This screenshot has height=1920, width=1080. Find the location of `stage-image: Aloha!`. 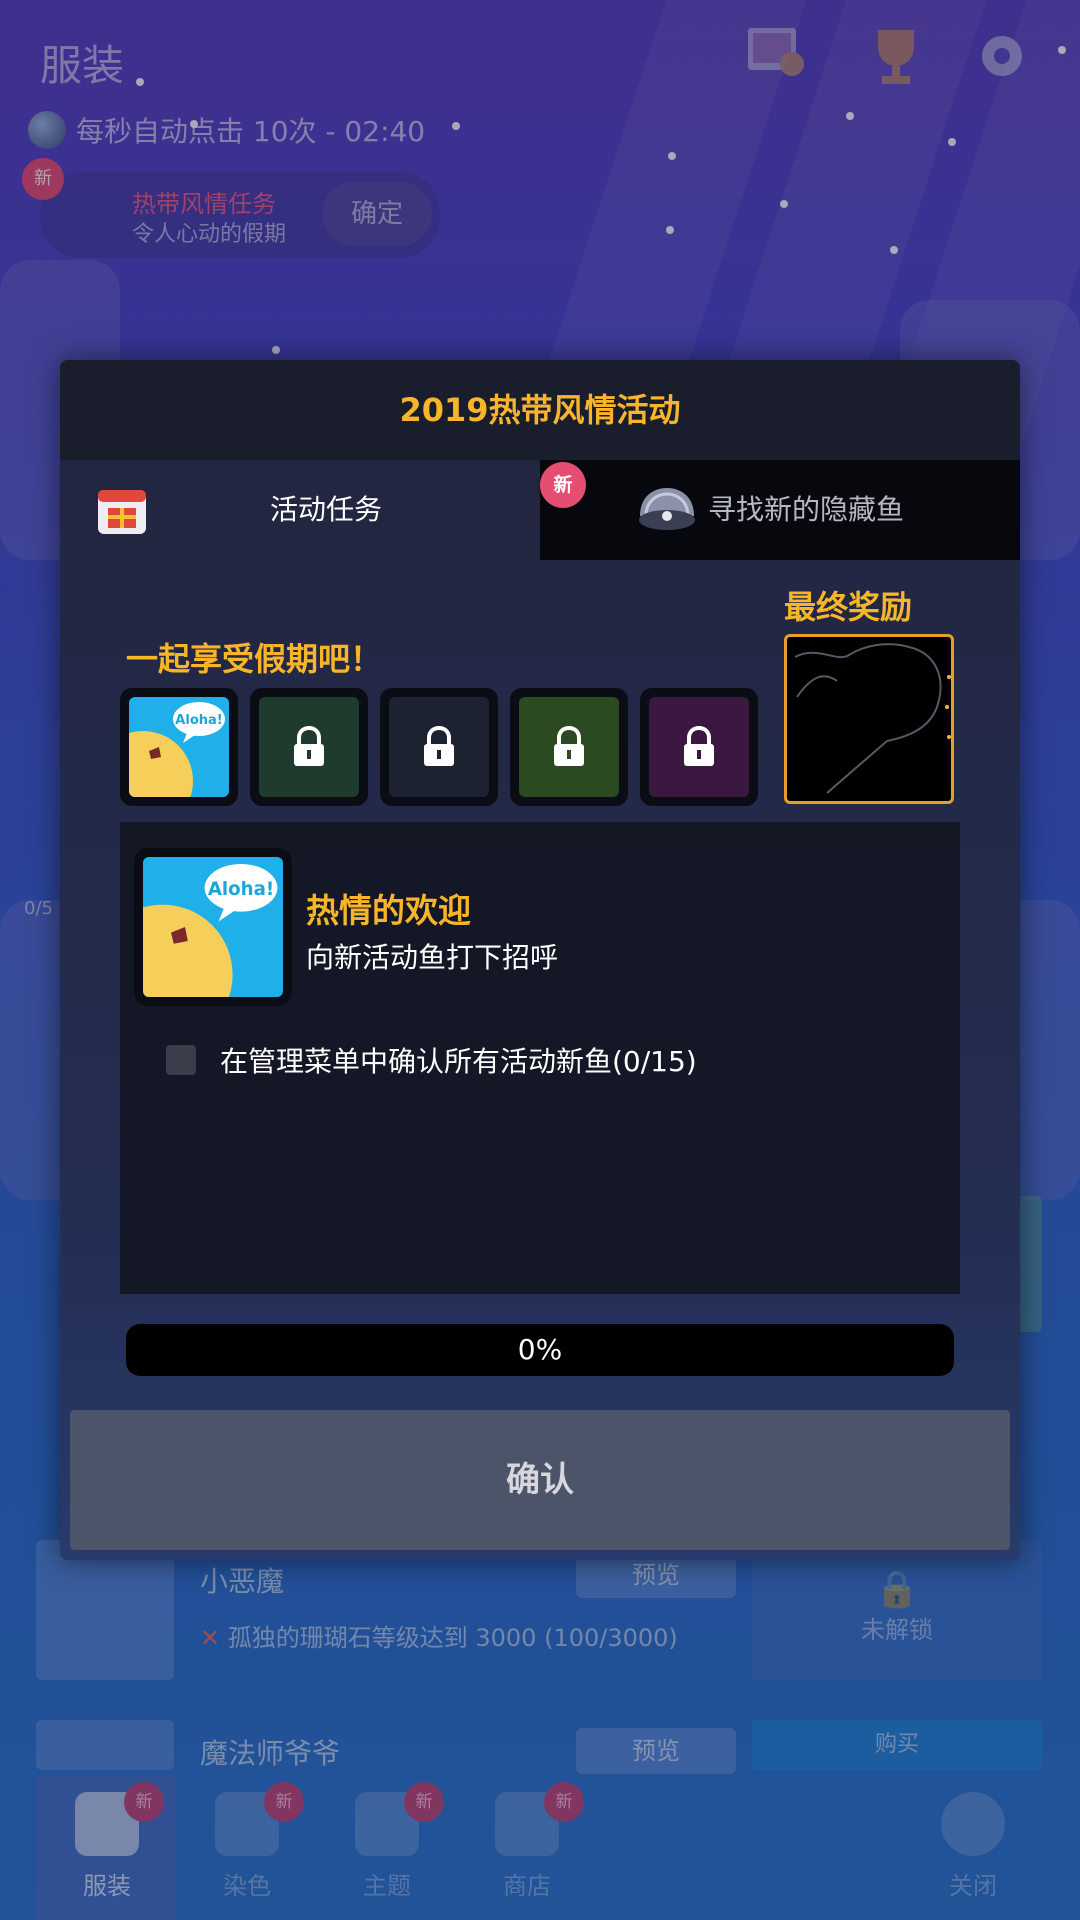

stage-image: Aloha! is located at coordinates (179, 747).